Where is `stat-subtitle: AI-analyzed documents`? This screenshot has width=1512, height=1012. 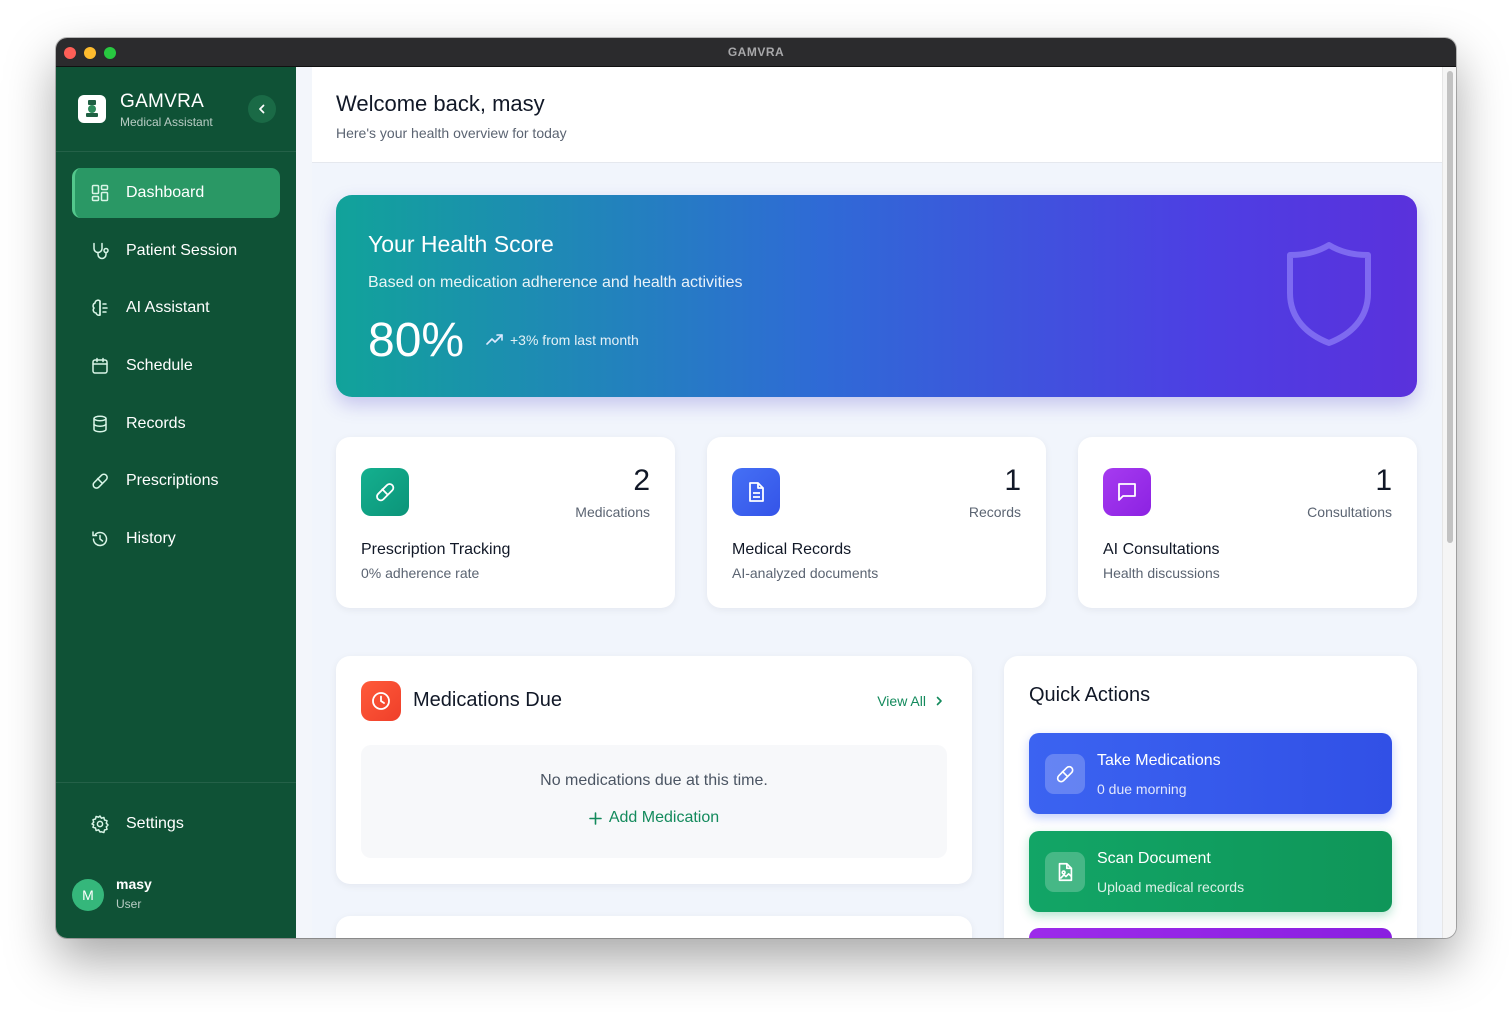
stat-subtitle: AI-analyzed documents is located at coordinates (805, 573).